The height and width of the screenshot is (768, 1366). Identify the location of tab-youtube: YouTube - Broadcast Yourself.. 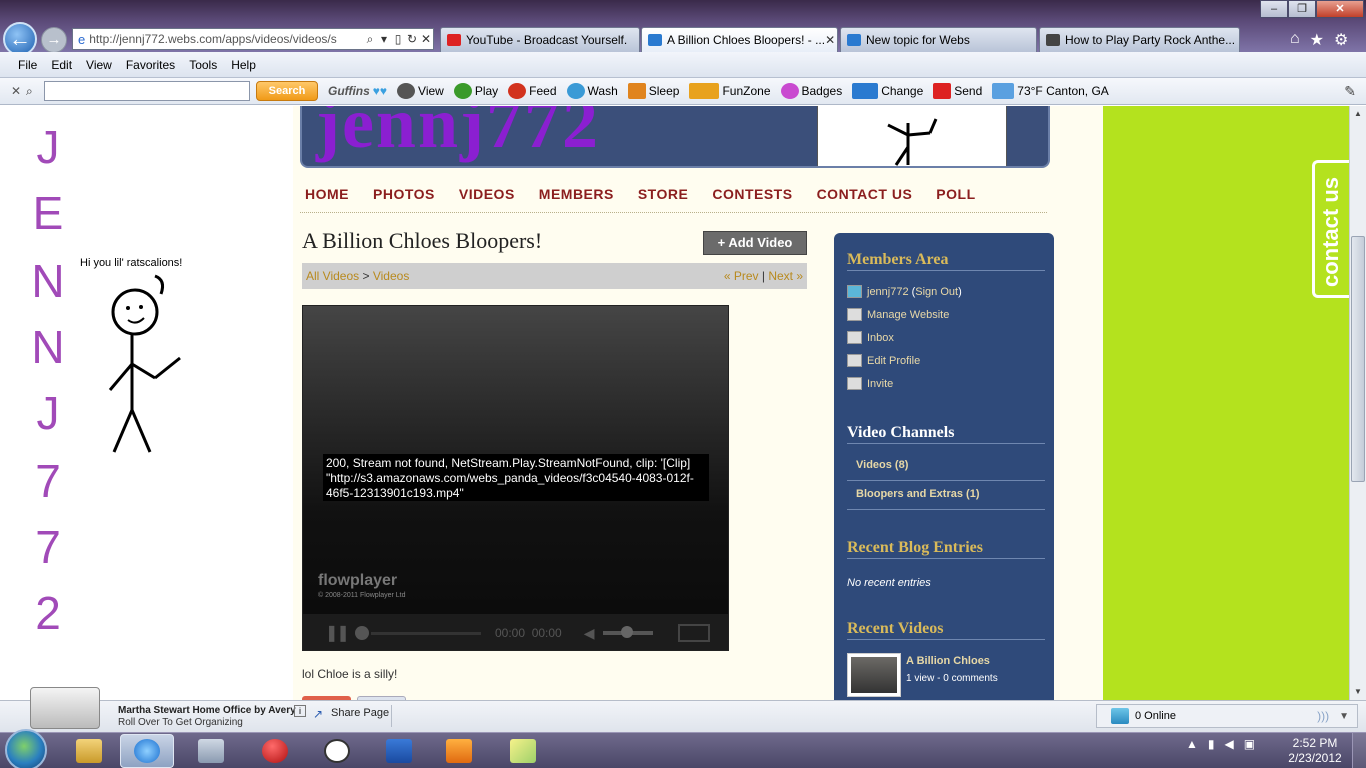
(540, 39).